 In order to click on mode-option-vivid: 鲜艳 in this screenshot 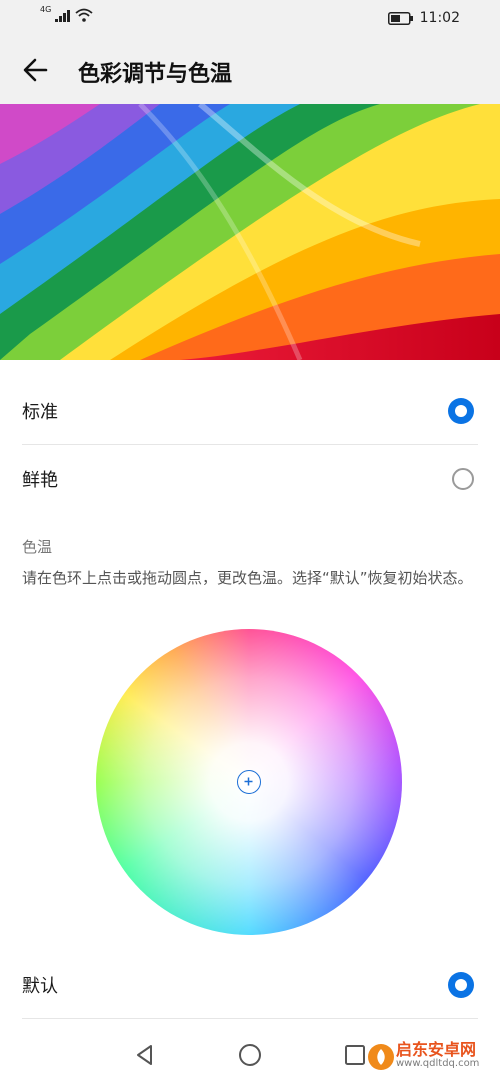, I will do `click(250, 479)`.